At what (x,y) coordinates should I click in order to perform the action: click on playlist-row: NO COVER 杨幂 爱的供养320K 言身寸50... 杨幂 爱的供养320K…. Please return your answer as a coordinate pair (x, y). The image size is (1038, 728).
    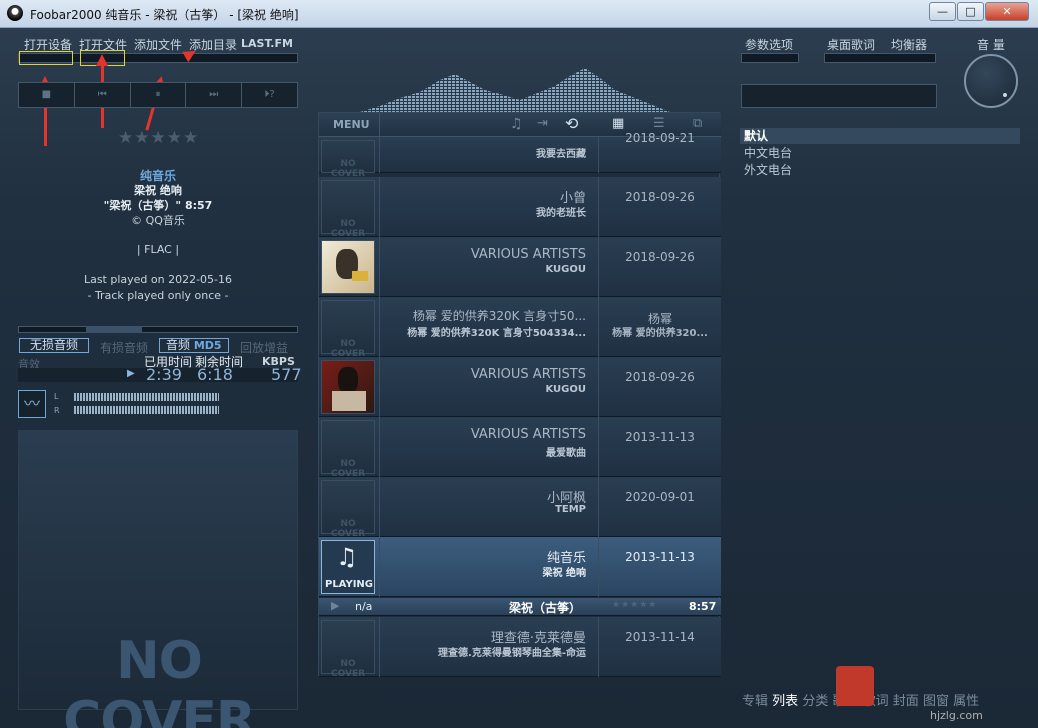
    Looking at the image, I should click on (520, 328).